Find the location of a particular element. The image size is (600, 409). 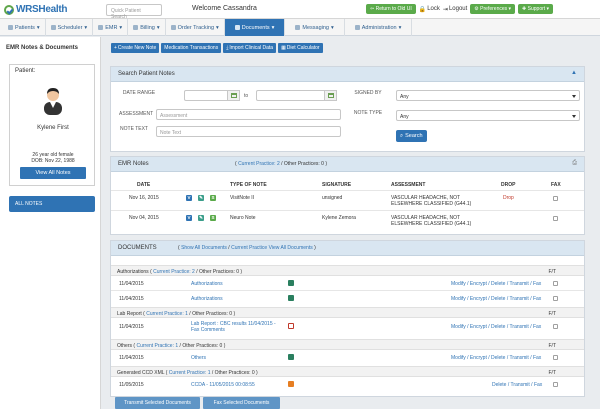

support-button: ✚ Support ▾ is located at coordinates (536, 9).